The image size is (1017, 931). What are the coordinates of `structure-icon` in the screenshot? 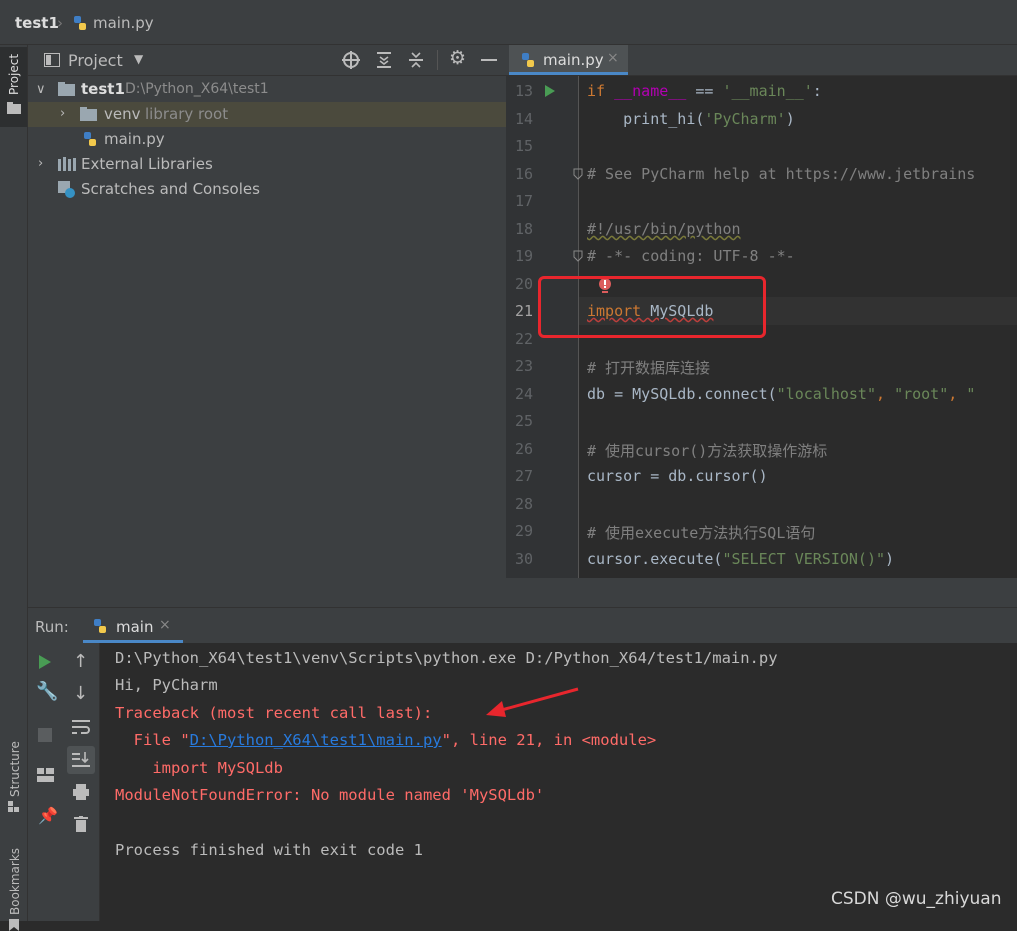 It's located at (13, 806).